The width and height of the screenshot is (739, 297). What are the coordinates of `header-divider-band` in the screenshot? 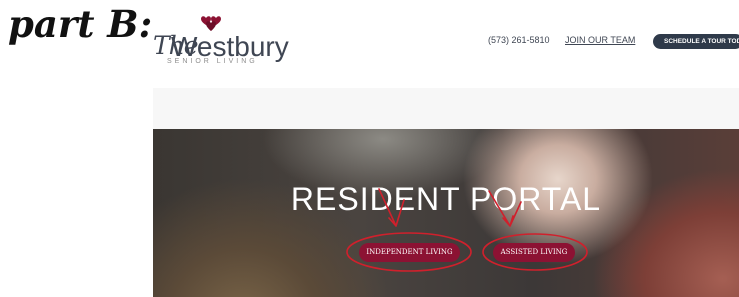 It's located at (446, 108).